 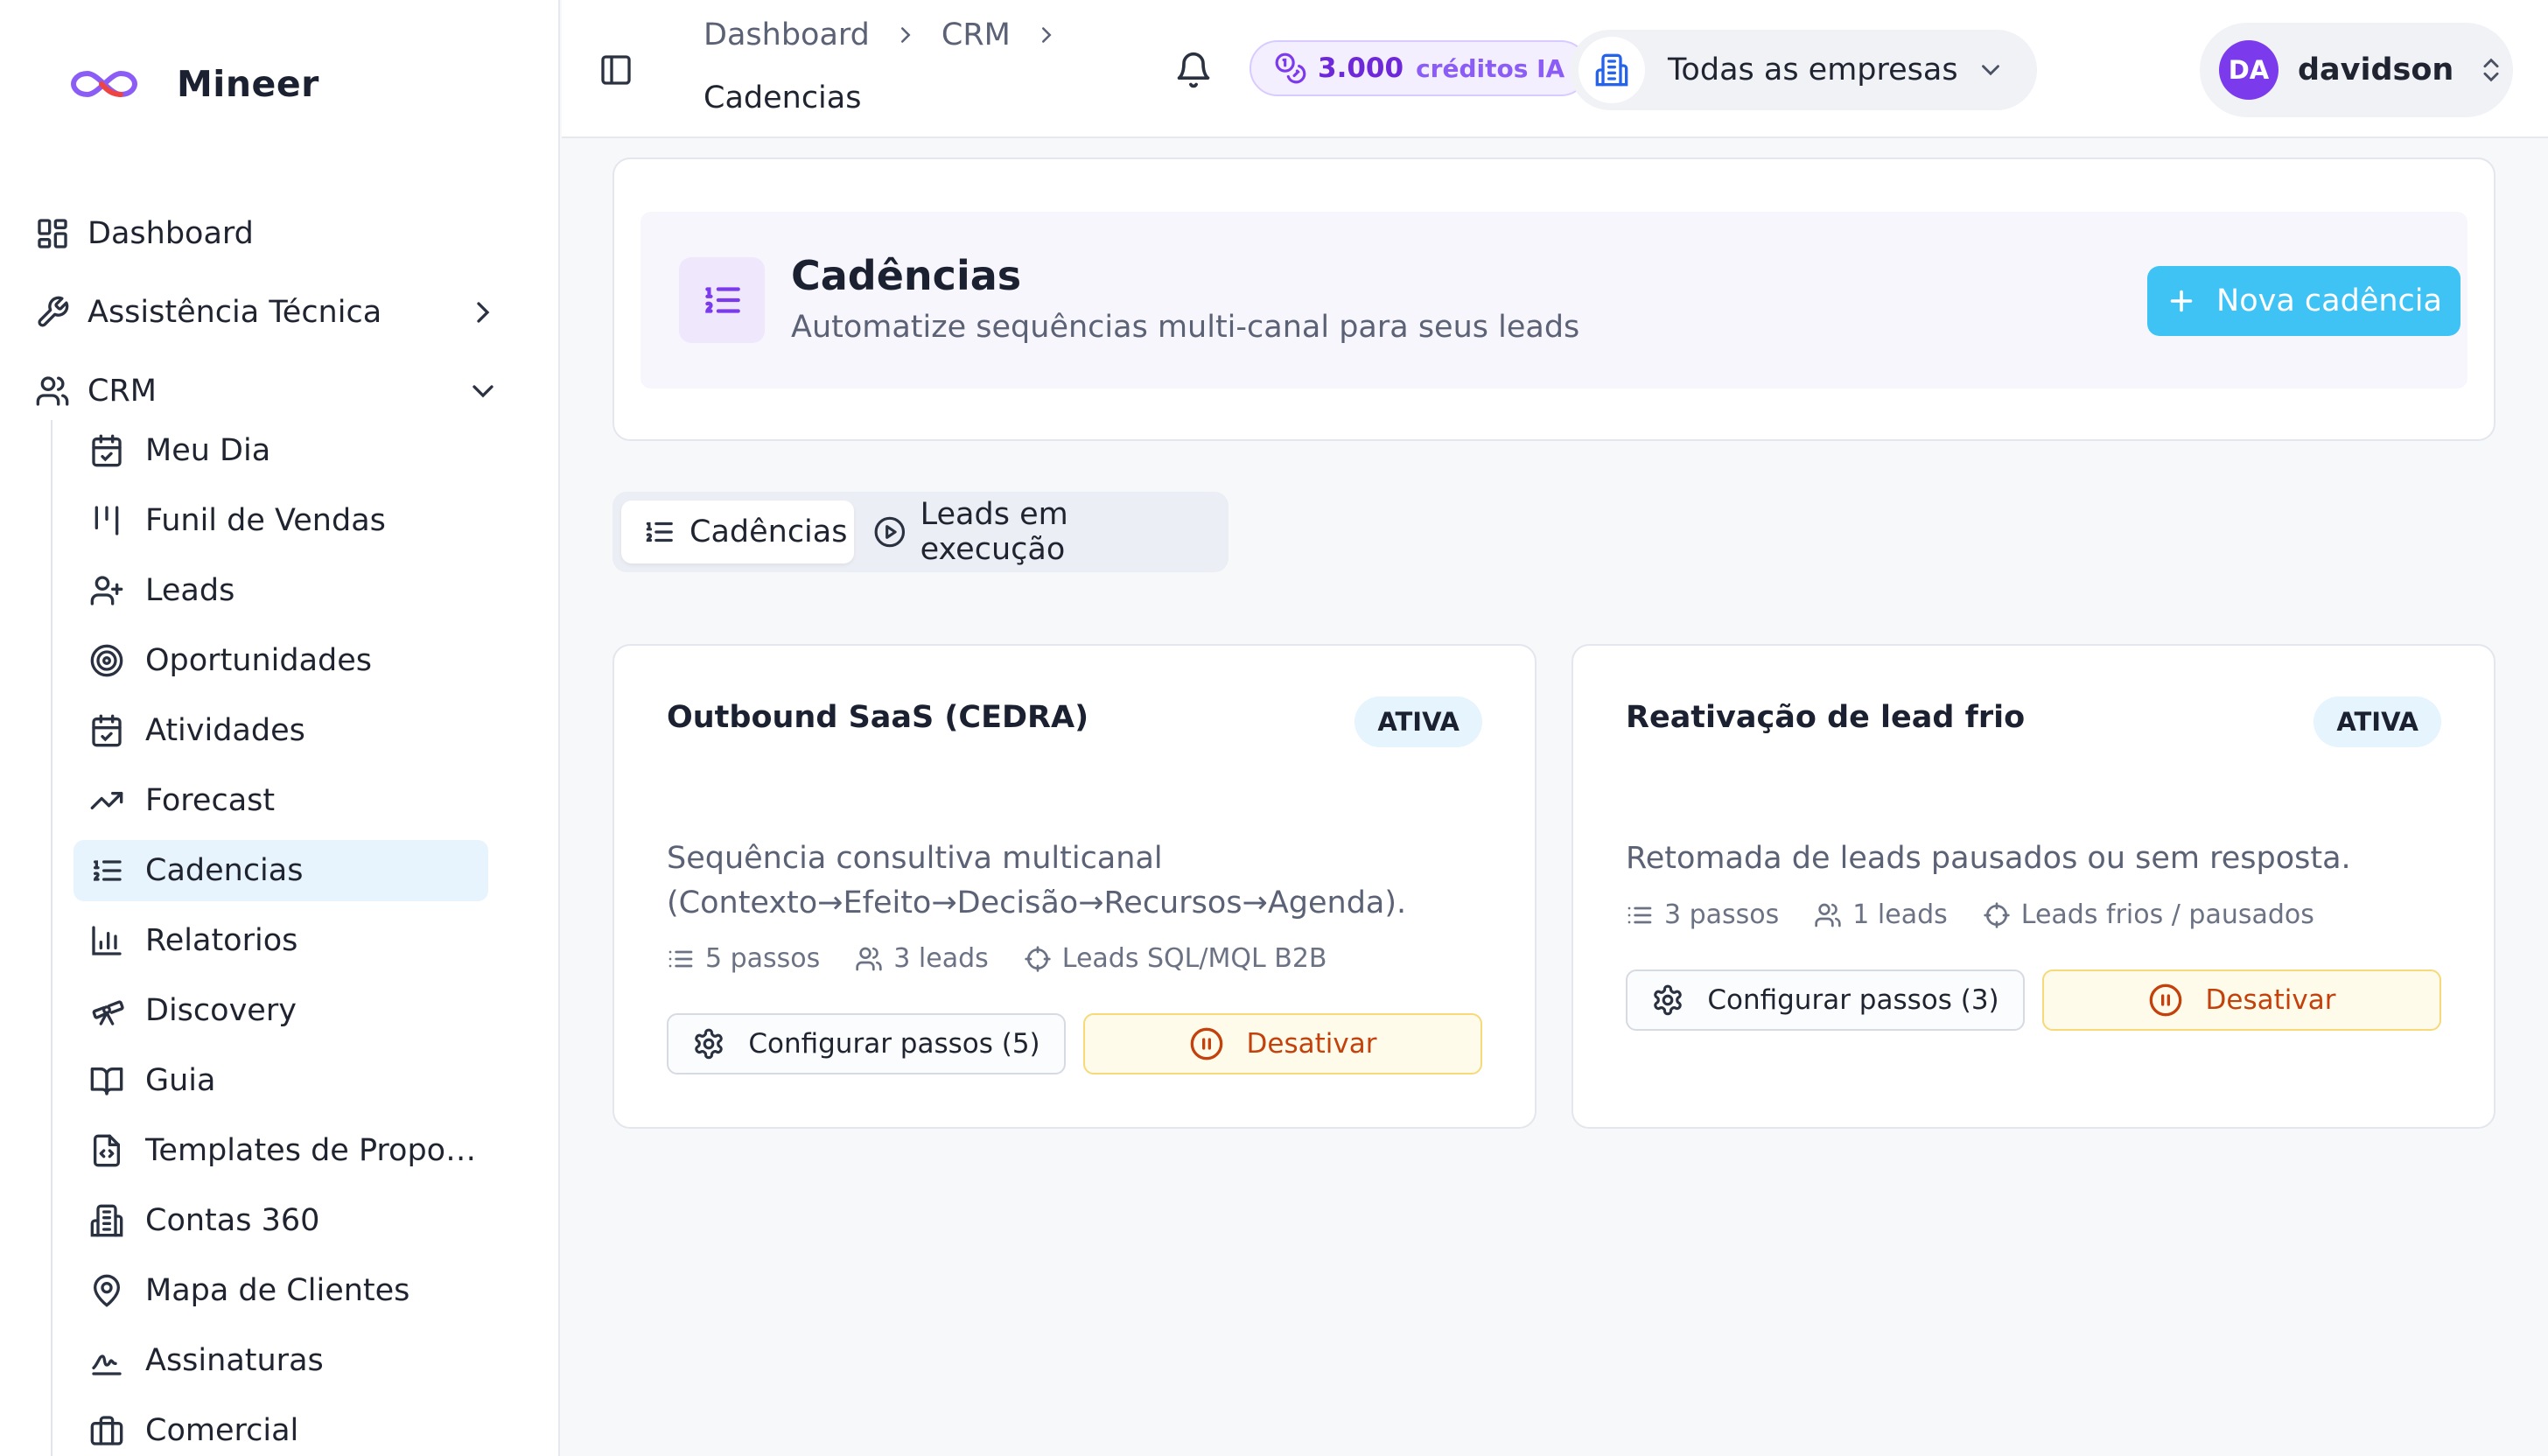 I want to click on sidebar-item-label: Cadencias, so click(x=224, y=870).